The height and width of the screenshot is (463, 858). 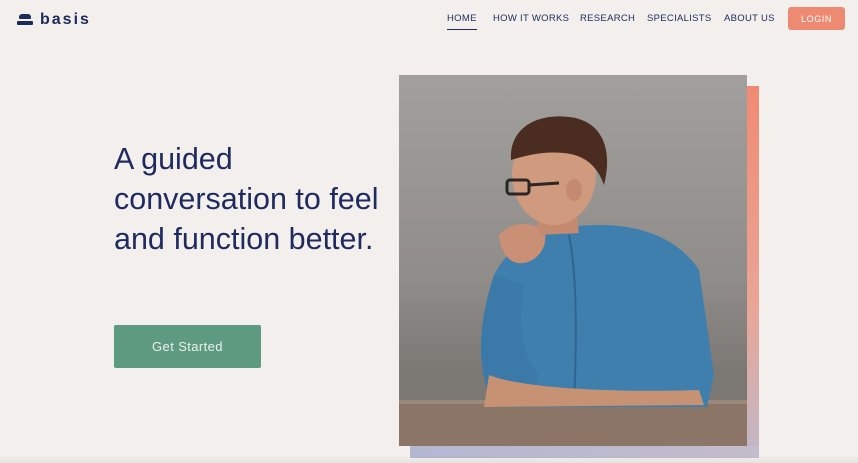 What do you see at coordinates (816, 18) in the screenshot?
I see `login-button: LOGIN` at bounding box center [816, 18].